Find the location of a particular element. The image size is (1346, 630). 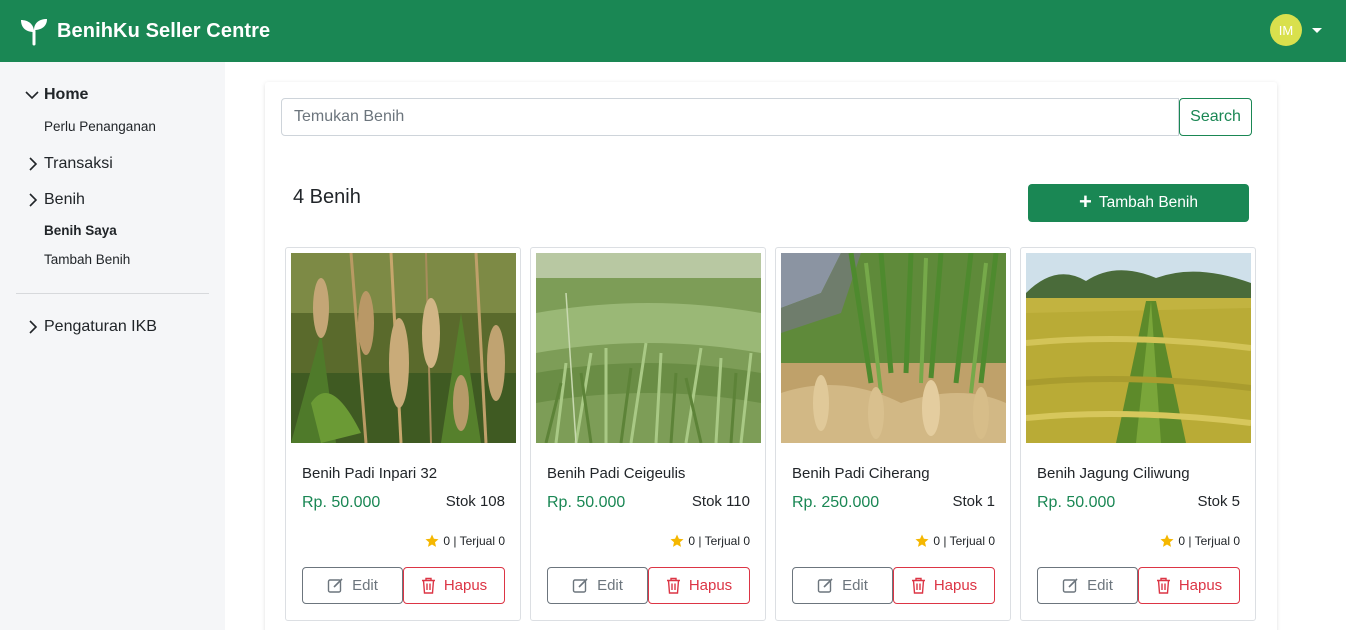

product-name: Benih Padi Ceigeulis is located at coordinates (616, 473).